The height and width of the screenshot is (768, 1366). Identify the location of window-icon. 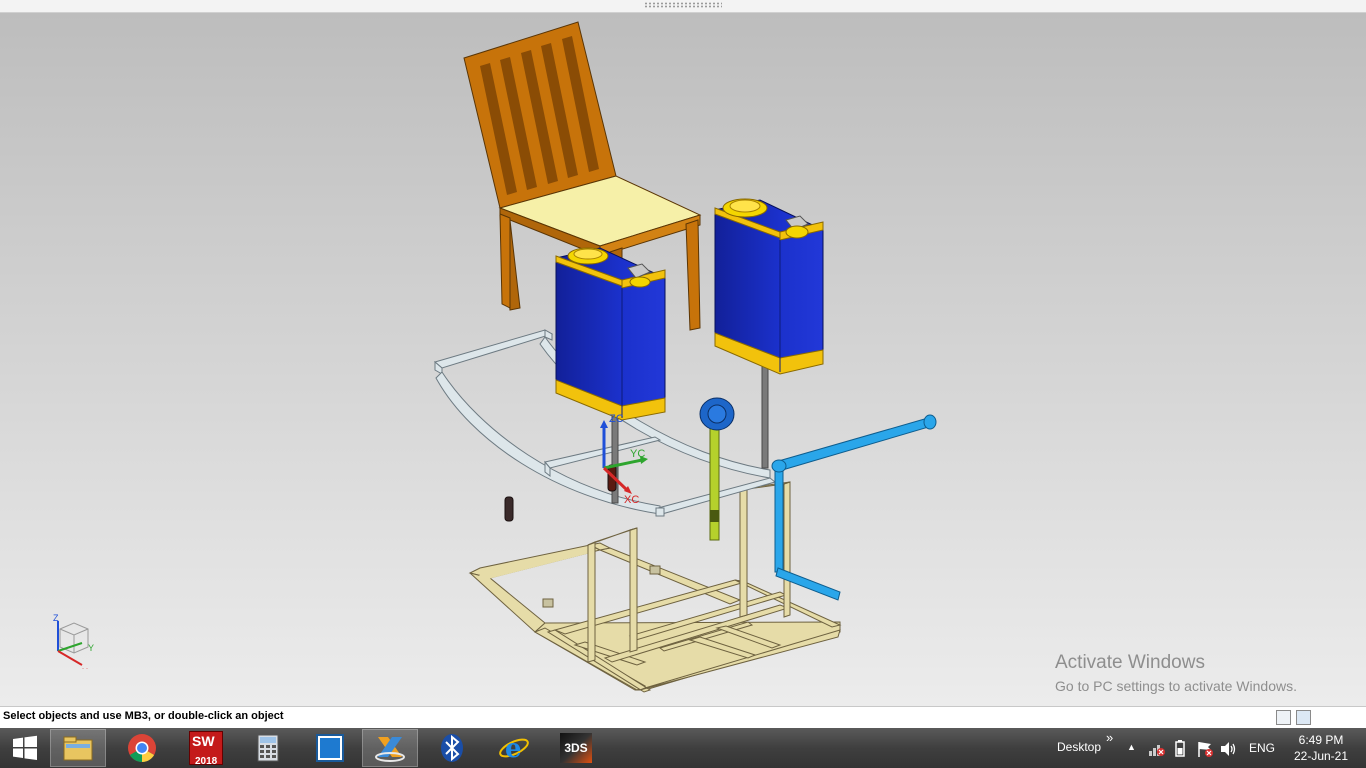
(330, 748).